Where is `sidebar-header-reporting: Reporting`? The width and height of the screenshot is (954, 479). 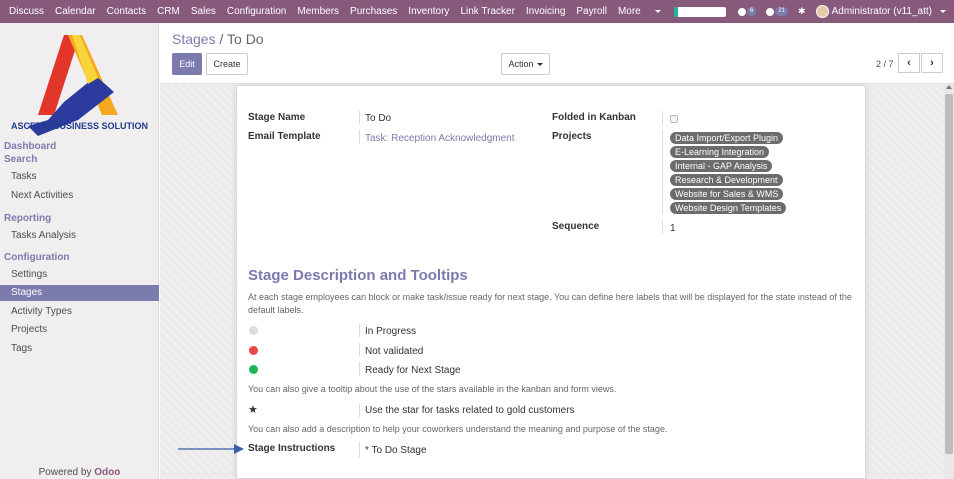 sidebar-header-reporting: Reporting is located at coordinates (28, 218).